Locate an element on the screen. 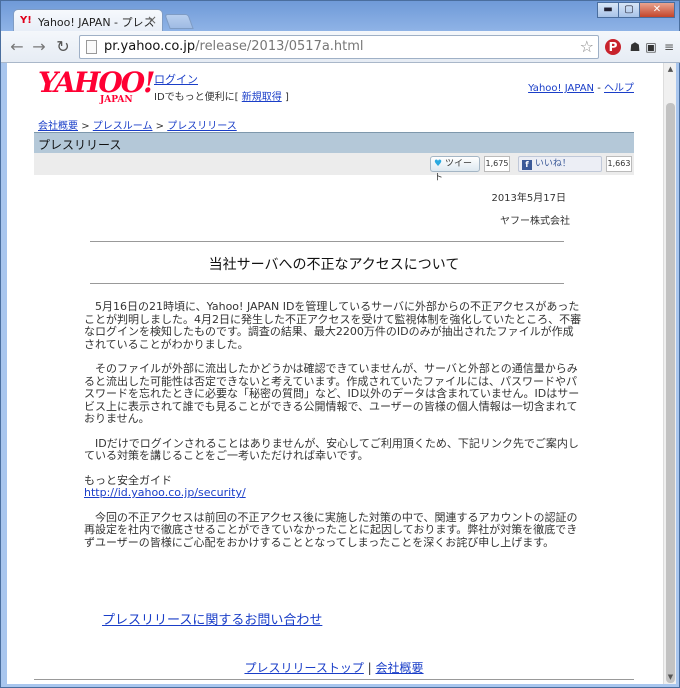 This screenshot has height=688, width=680. menu-icon: ≡ is located at coordinates (669, 47).